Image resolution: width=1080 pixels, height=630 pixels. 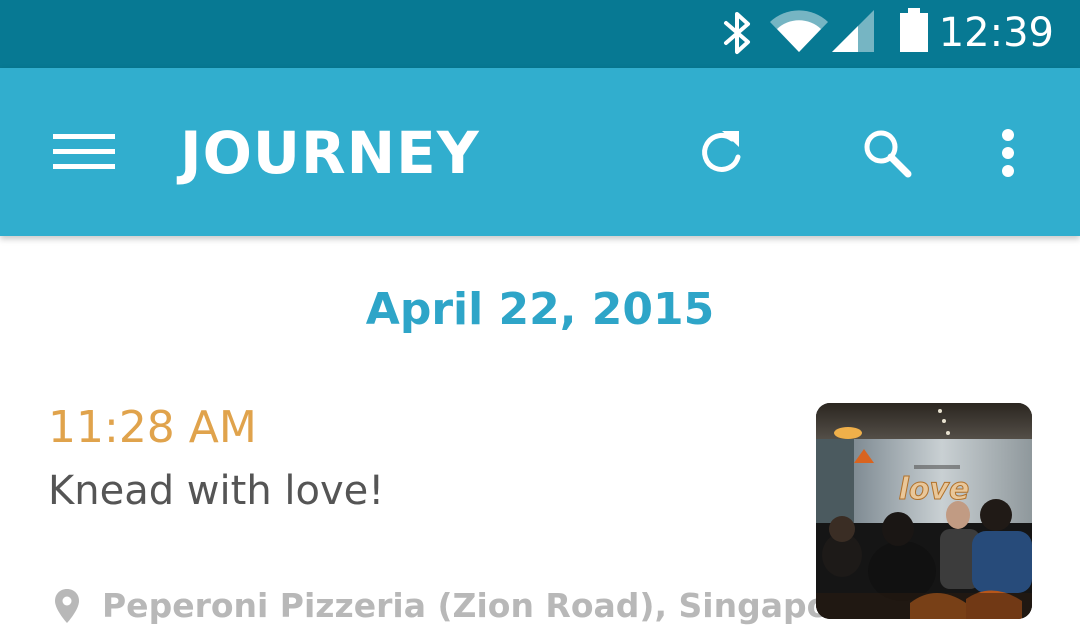 I want to click on entry-photo-thumbnail: love, so click(x=924, y=511).